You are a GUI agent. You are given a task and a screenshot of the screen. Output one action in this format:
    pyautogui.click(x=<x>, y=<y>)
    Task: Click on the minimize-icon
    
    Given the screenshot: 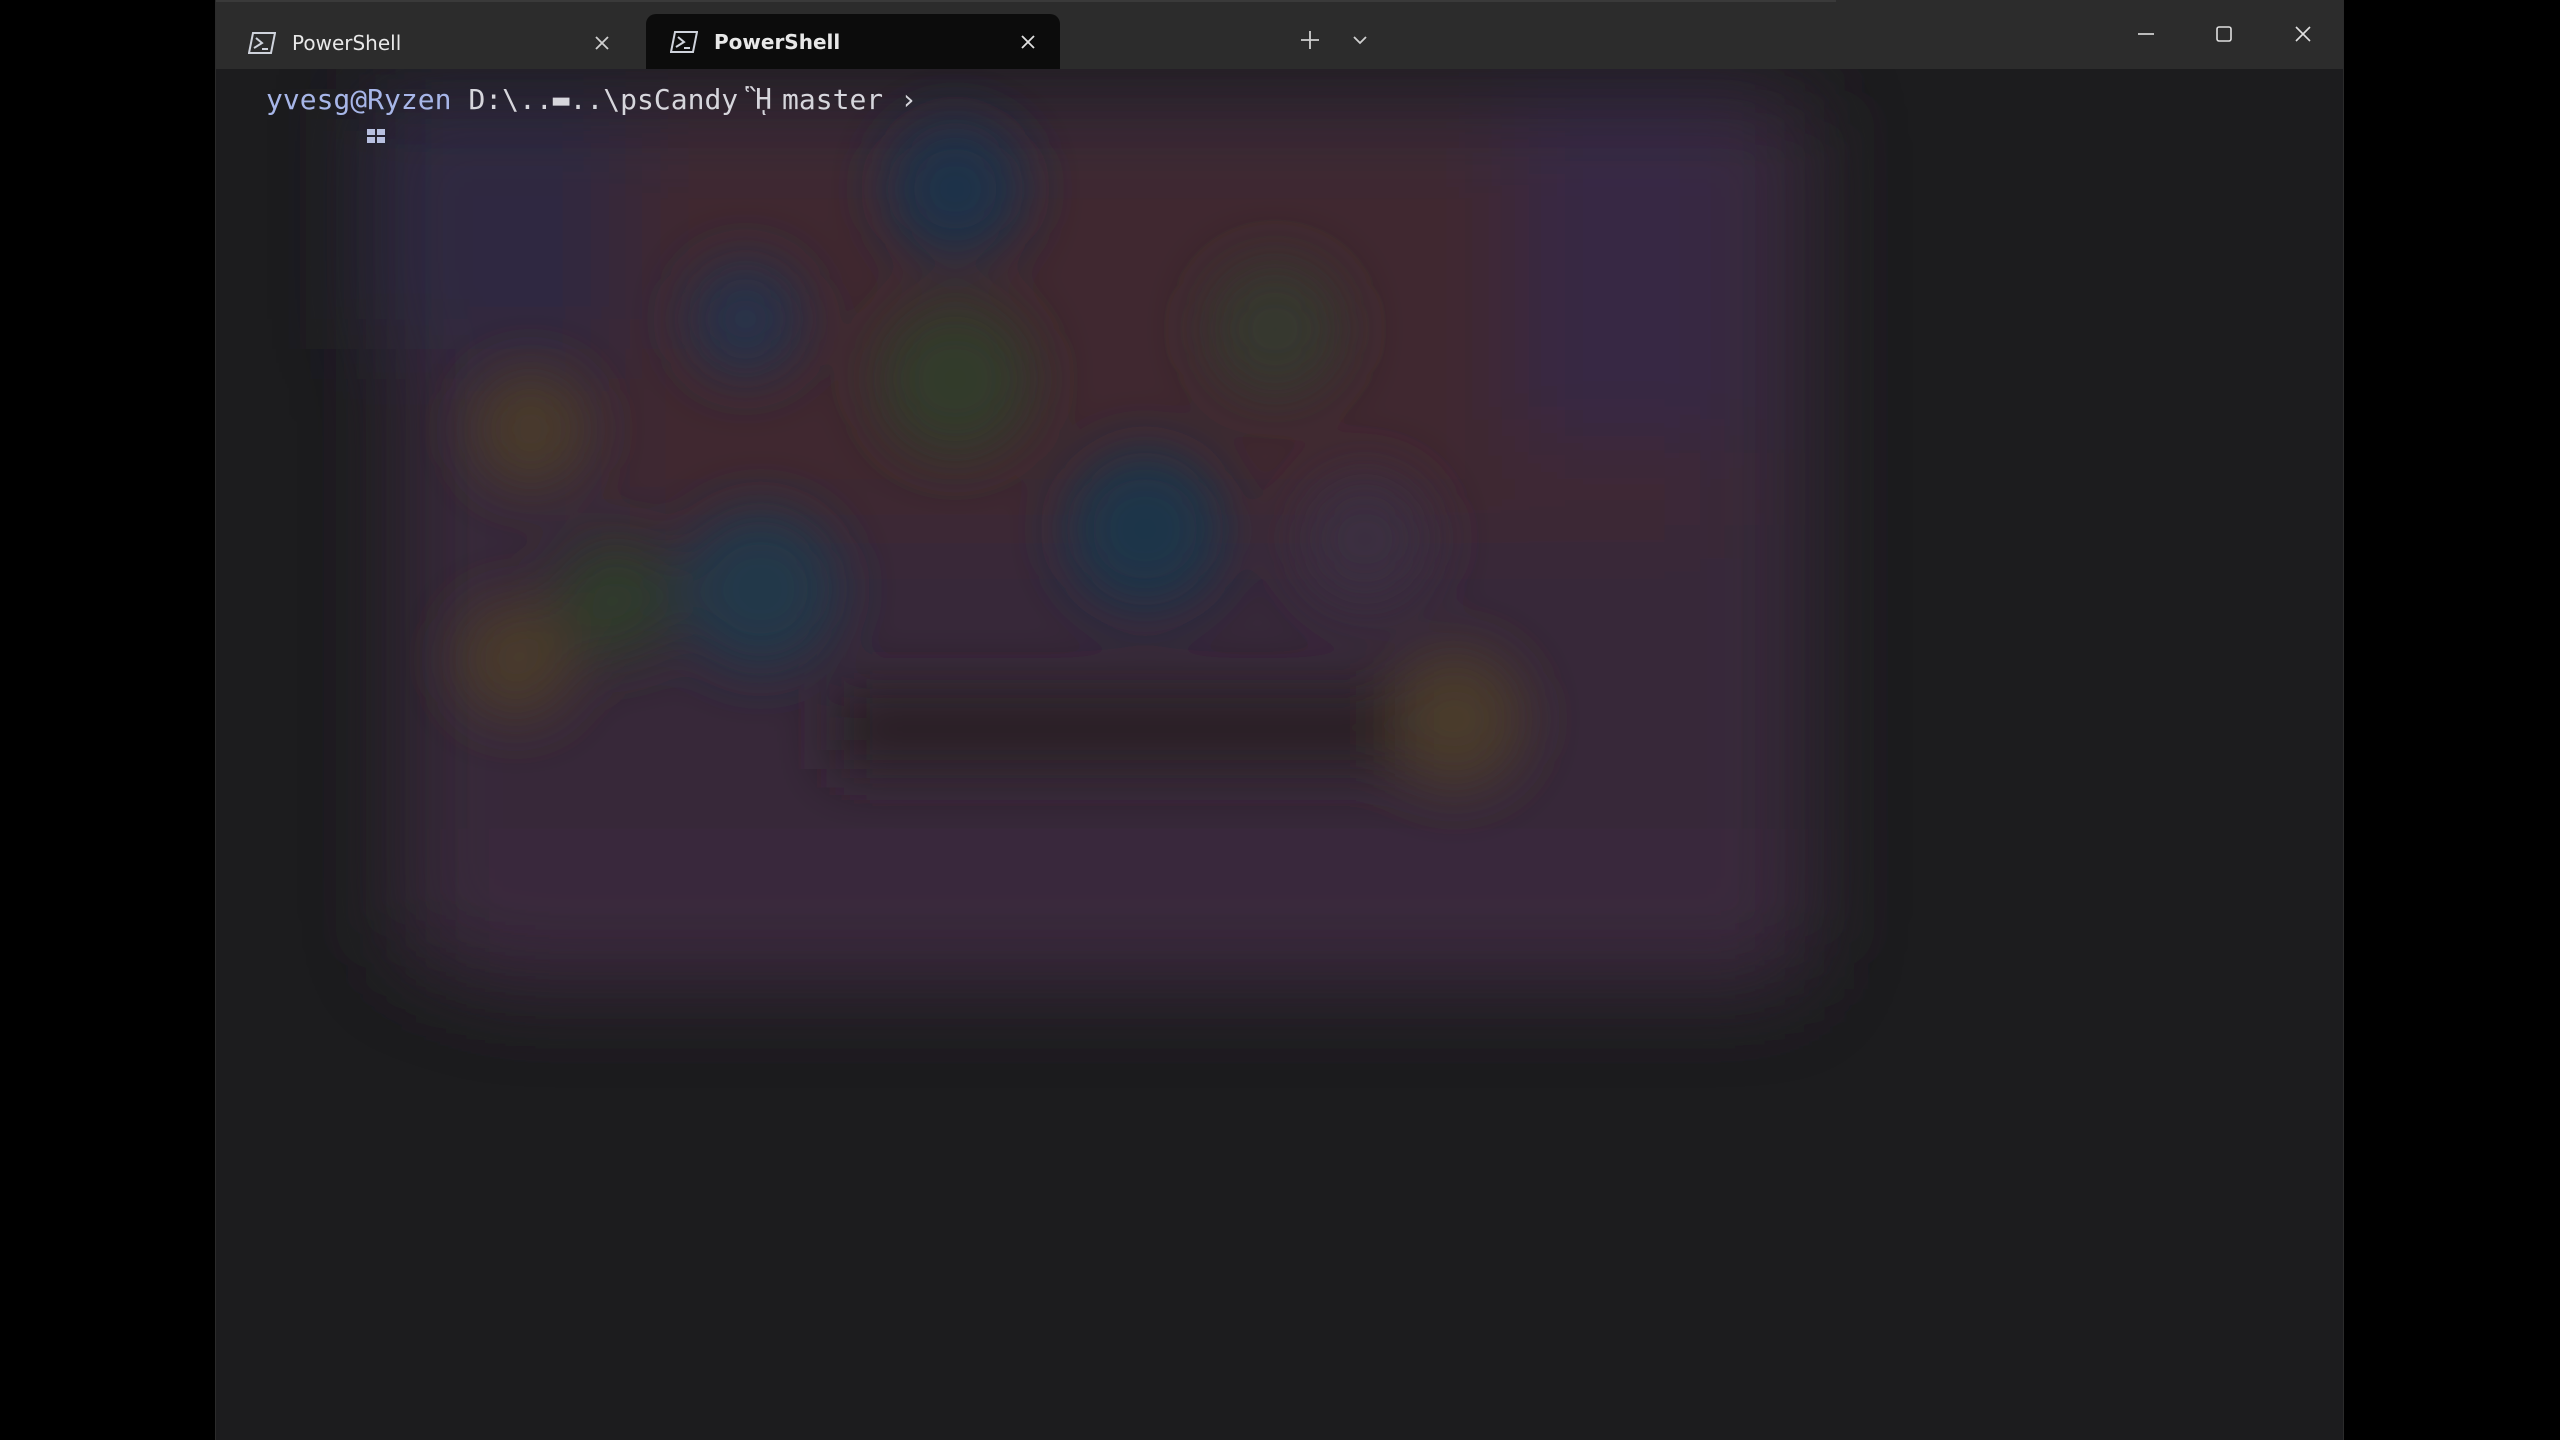 What is the action you would take?
    pyautogui.click(x=2146, y=34)
    